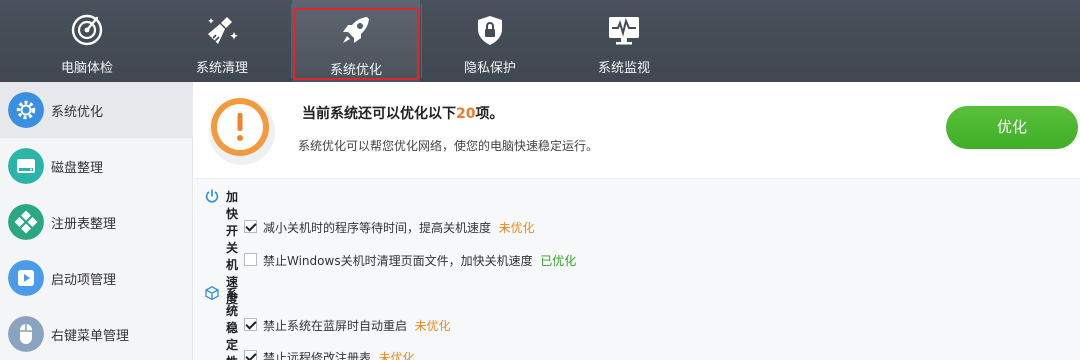  I want to click on tab-label: 系统清理, so click(221, 68).